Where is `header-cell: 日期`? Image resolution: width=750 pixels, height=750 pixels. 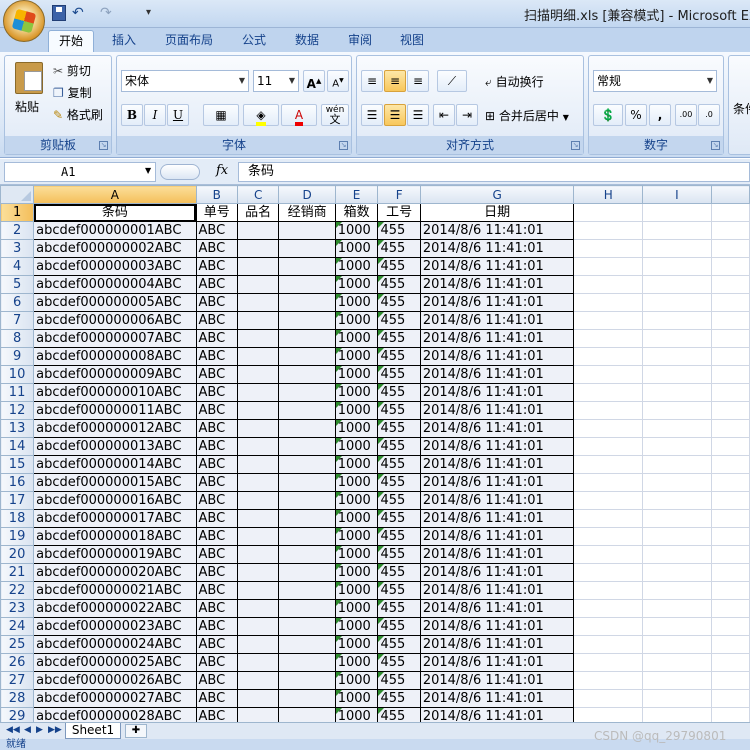 header-cell: 日期 is located at coordinates (497, 212).